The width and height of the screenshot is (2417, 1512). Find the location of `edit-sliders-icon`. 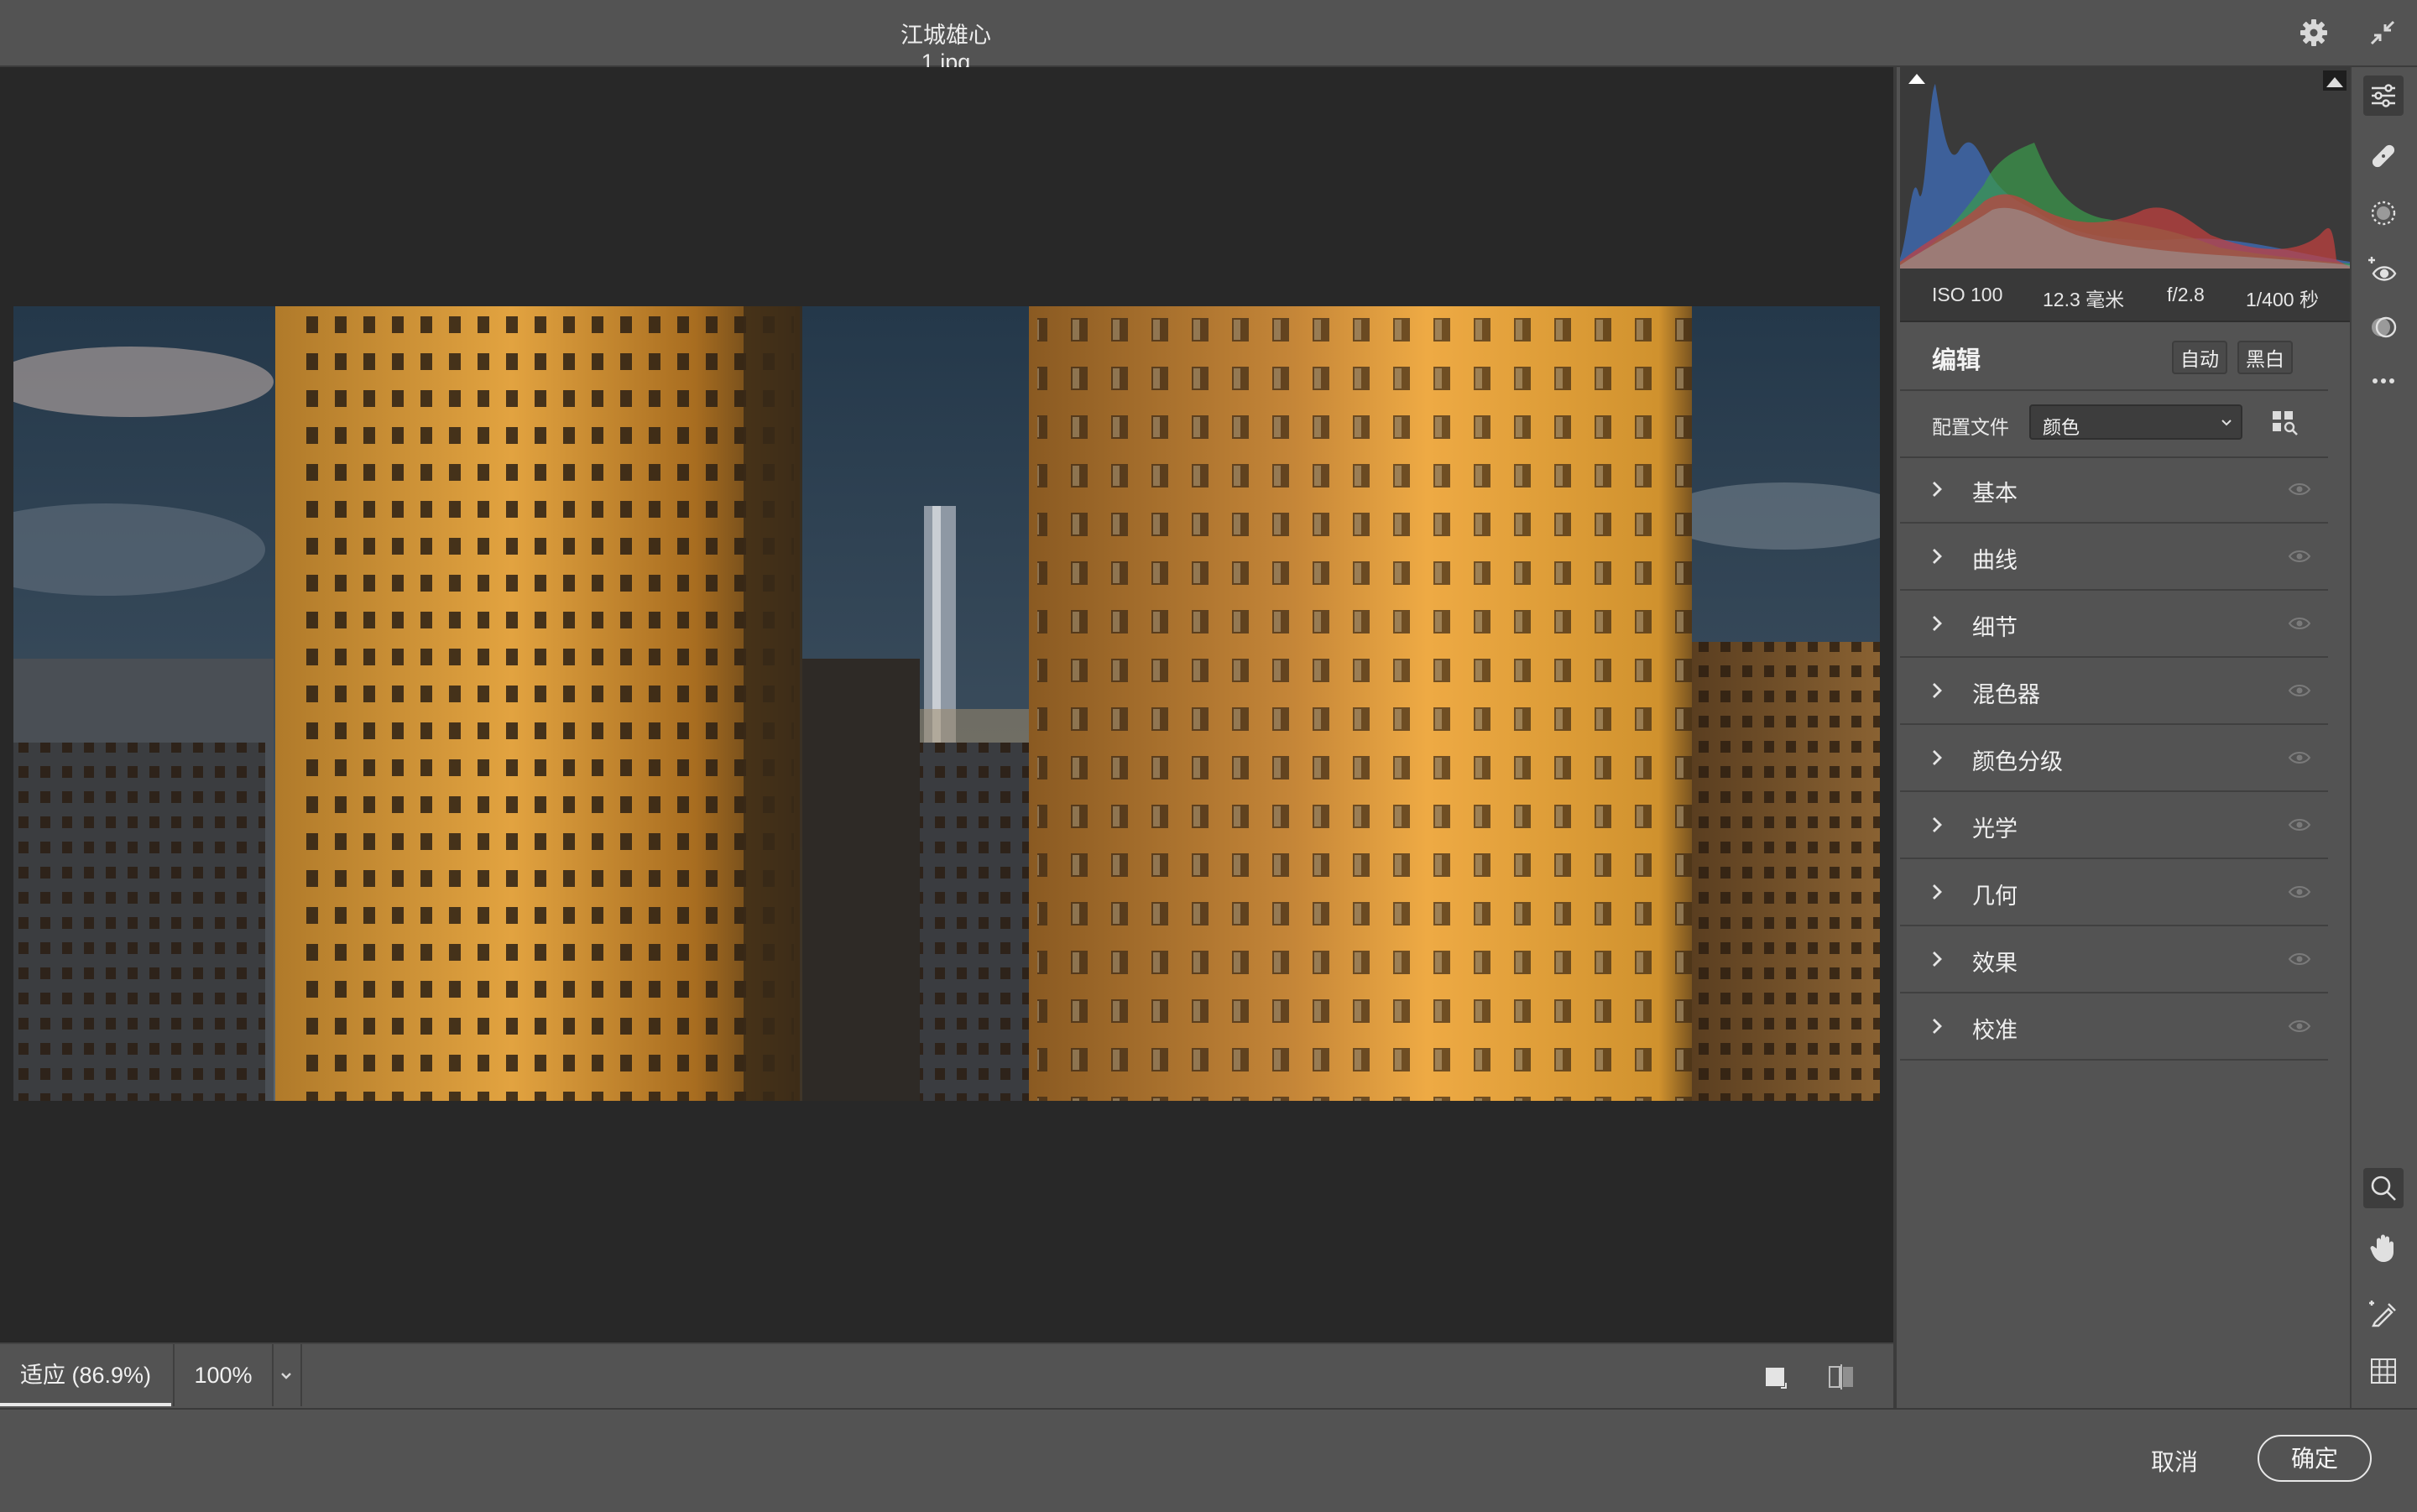

edit-sliders-icon is located at coordinates (2383, 96).